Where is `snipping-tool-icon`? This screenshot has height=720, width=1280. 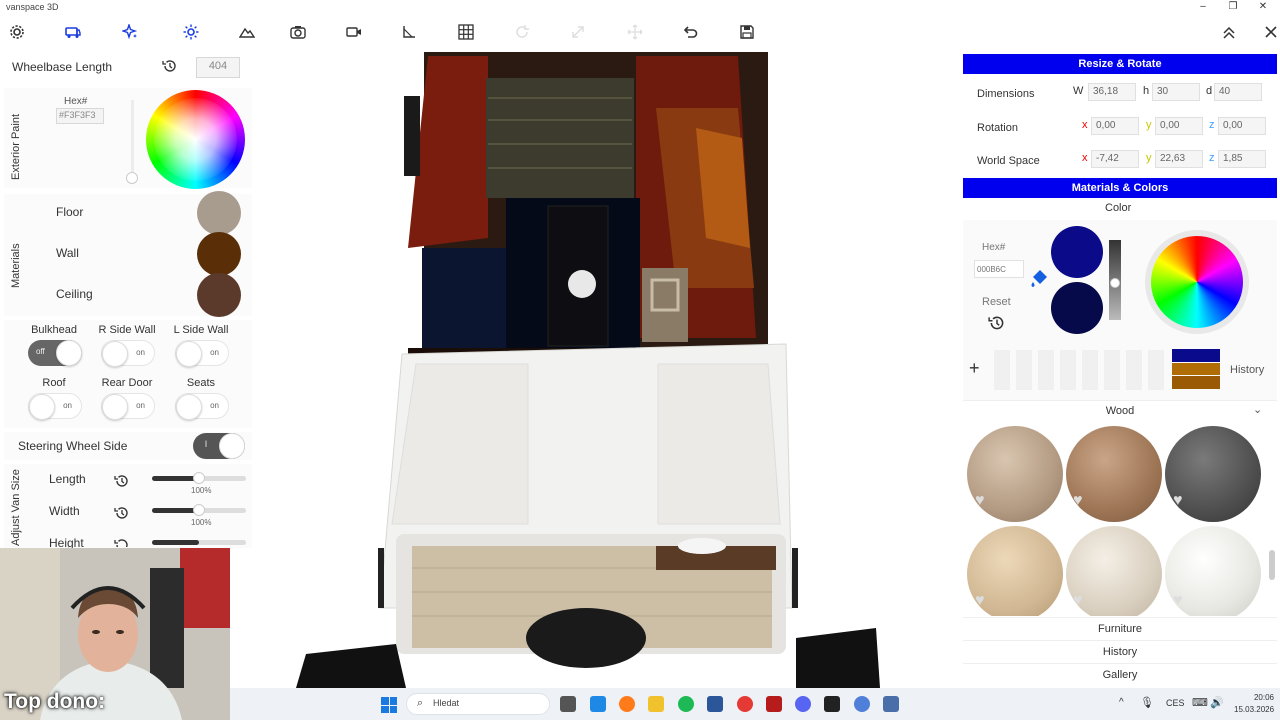 snipping-tool-icon is located at coordinates (598, 704).